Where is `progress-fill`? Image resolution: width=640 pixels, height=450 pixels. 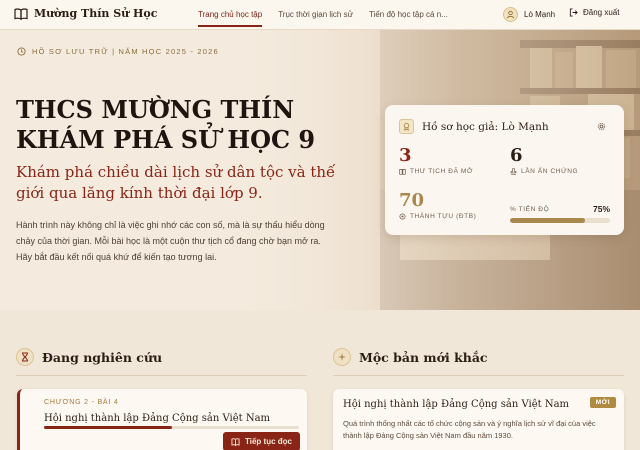 progress-fill is located at coordinates (547, 220).